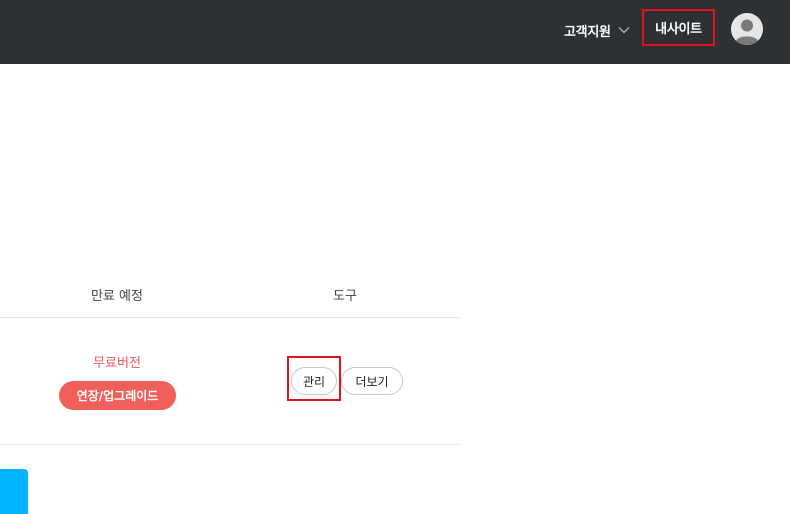 This screenshot has width=790, height=514. I want to click on more-button: 더보기, so click(372, 381).